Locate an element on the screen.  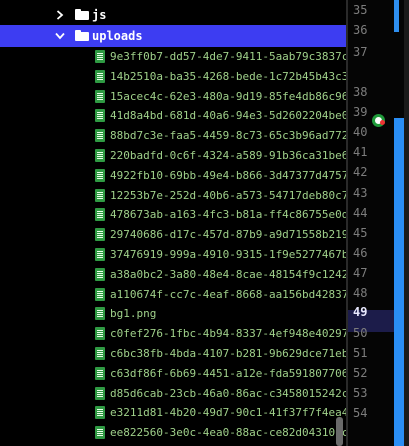
file-item: 220badfd-0c6f-4324-a589-91b36ca31be6_ is located at coordinates (173, 156).